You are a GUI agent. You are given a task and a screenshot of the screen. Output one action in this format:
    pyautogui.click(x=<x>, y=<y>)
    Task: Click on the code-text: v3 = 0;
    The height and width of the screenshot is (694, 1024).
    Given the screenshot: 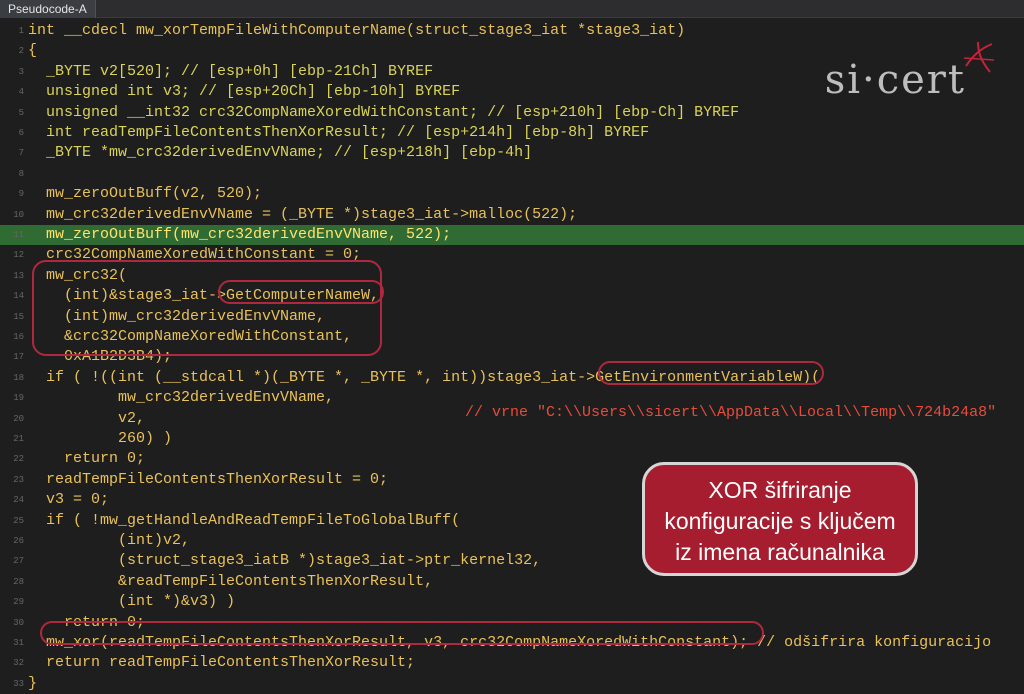 What is the action you would take?
    pyautogui.click(x=69, y=500)
    